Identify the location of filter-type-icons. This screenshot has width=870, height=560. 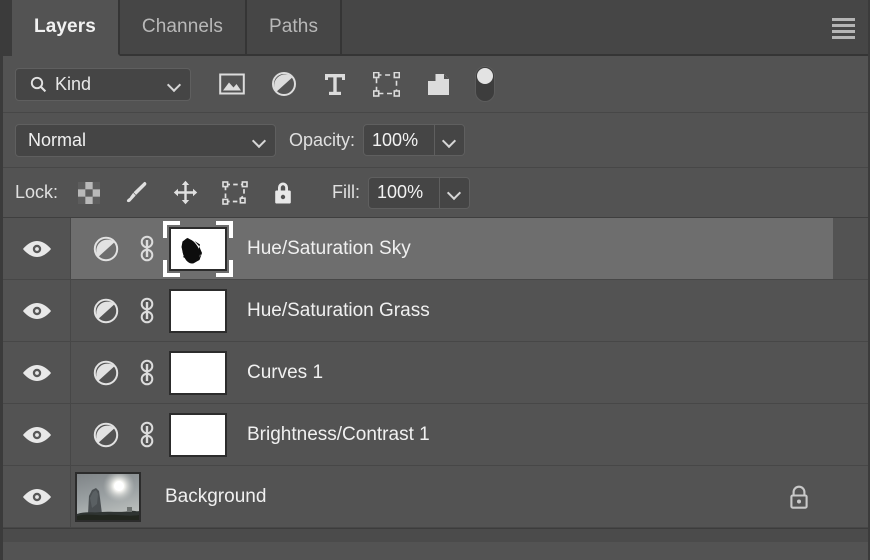
(335, 84).